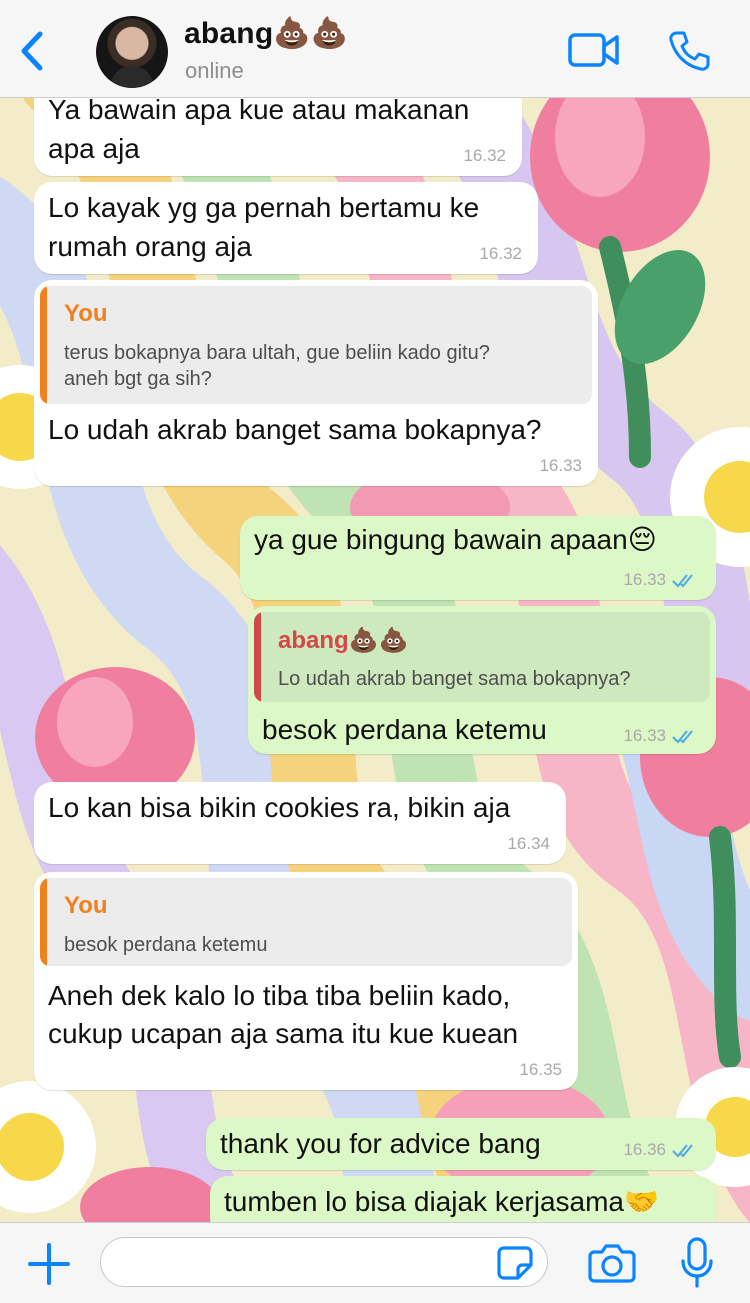 This screenshot has height=1303, width=750. Describe the element at coordinates (306, 922) in the screenshot. I see `quoted-message: You besok perdana ketemu` at that location.